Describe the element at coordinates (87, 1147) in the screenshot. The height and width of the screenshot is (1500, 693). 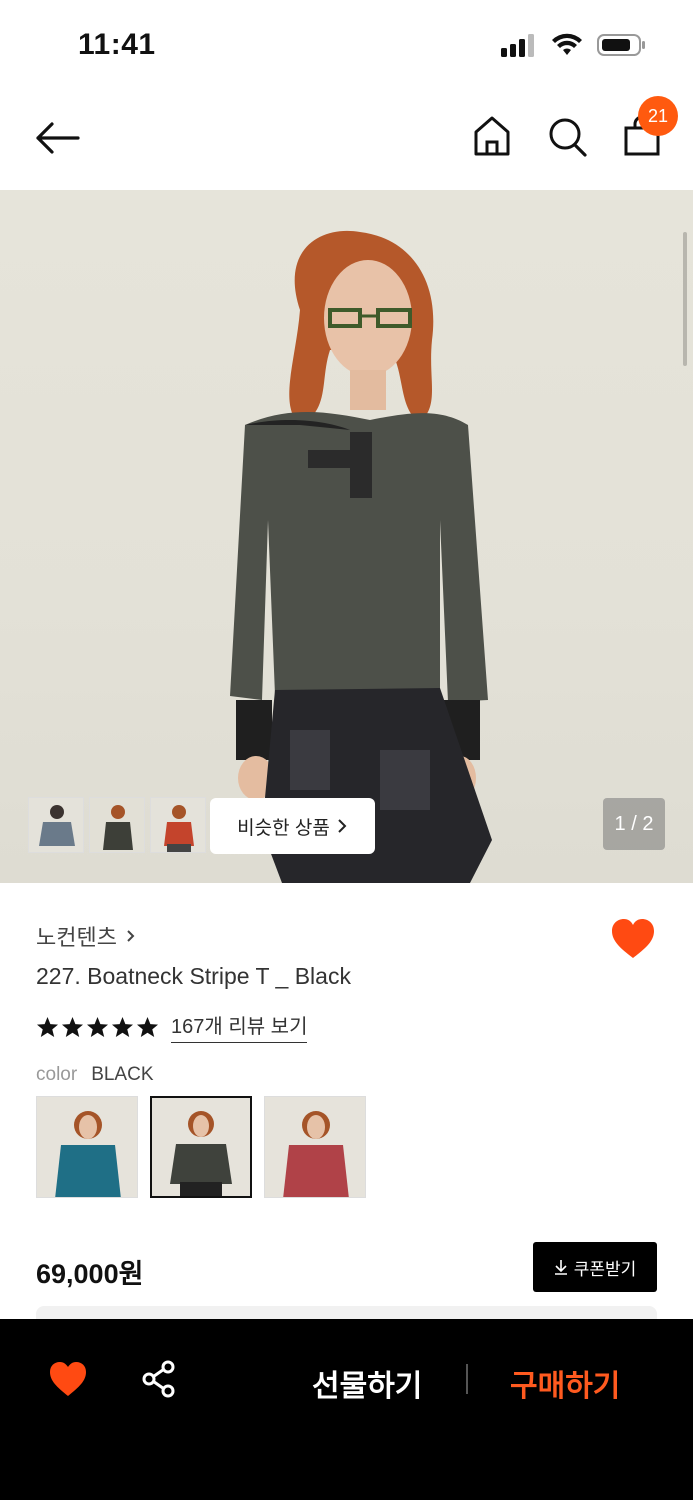
I see `color-swatch-blue` at that location.